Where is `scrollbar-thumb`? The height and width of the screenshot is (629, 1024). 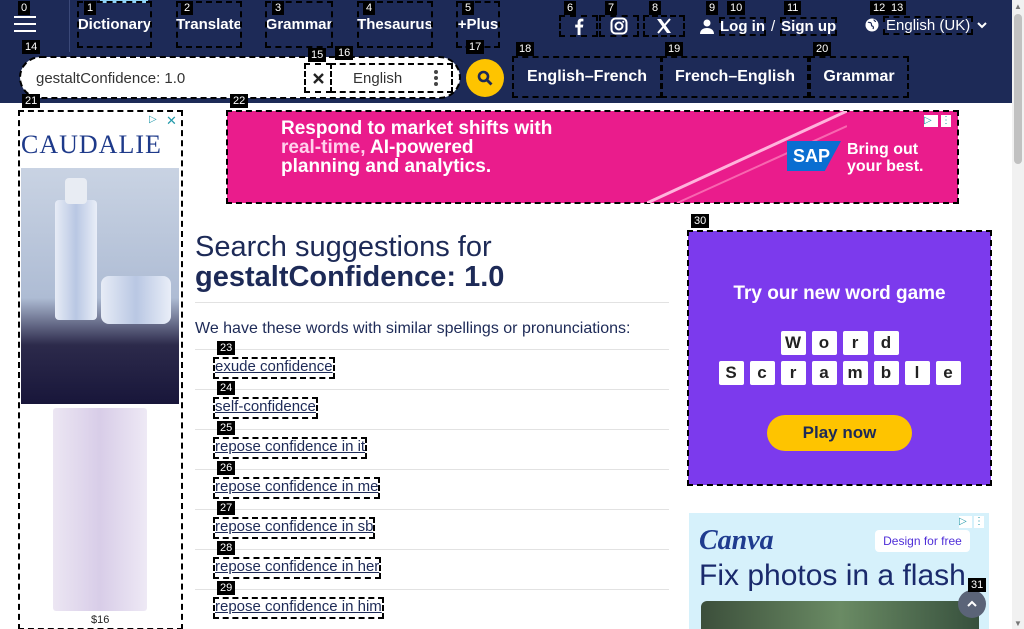
scrollbar-thumb is located at coordinates (1018, 89).